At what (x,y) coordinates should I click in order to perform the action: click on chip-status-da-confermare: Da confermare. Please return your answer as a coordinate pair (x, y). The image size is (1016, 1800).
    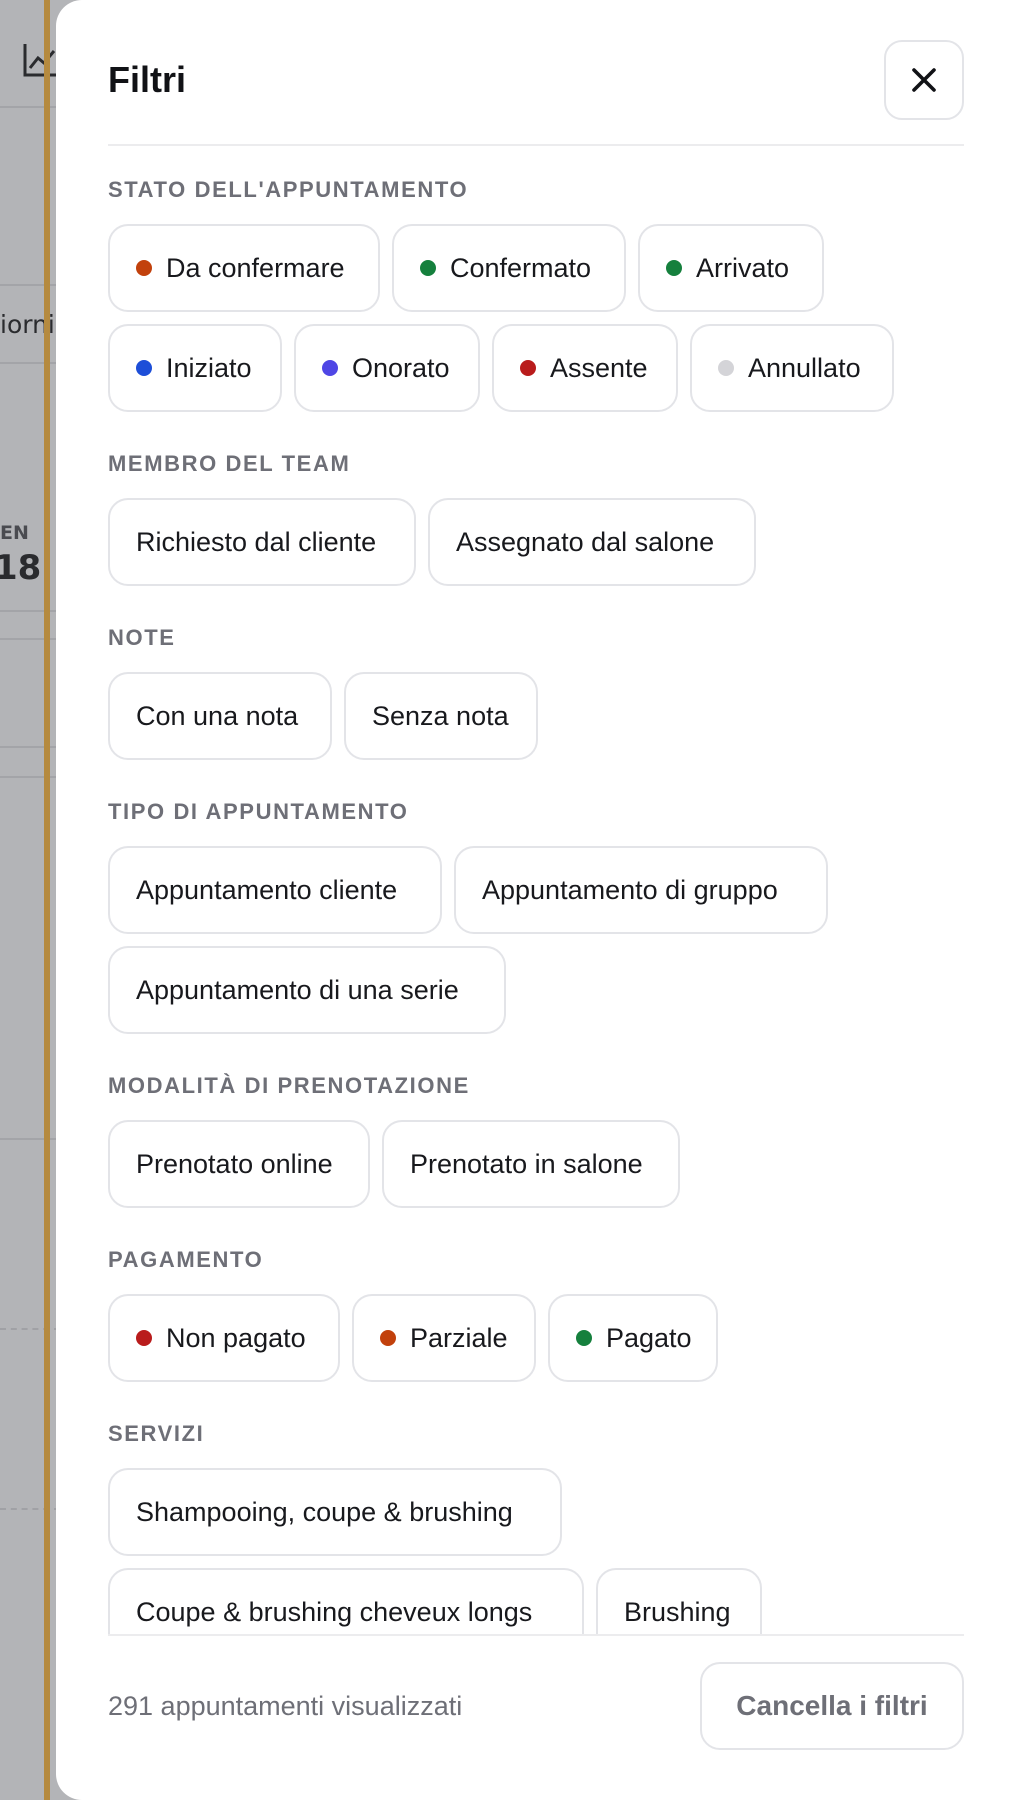
    Looking at the image, I should click on (244, 268).